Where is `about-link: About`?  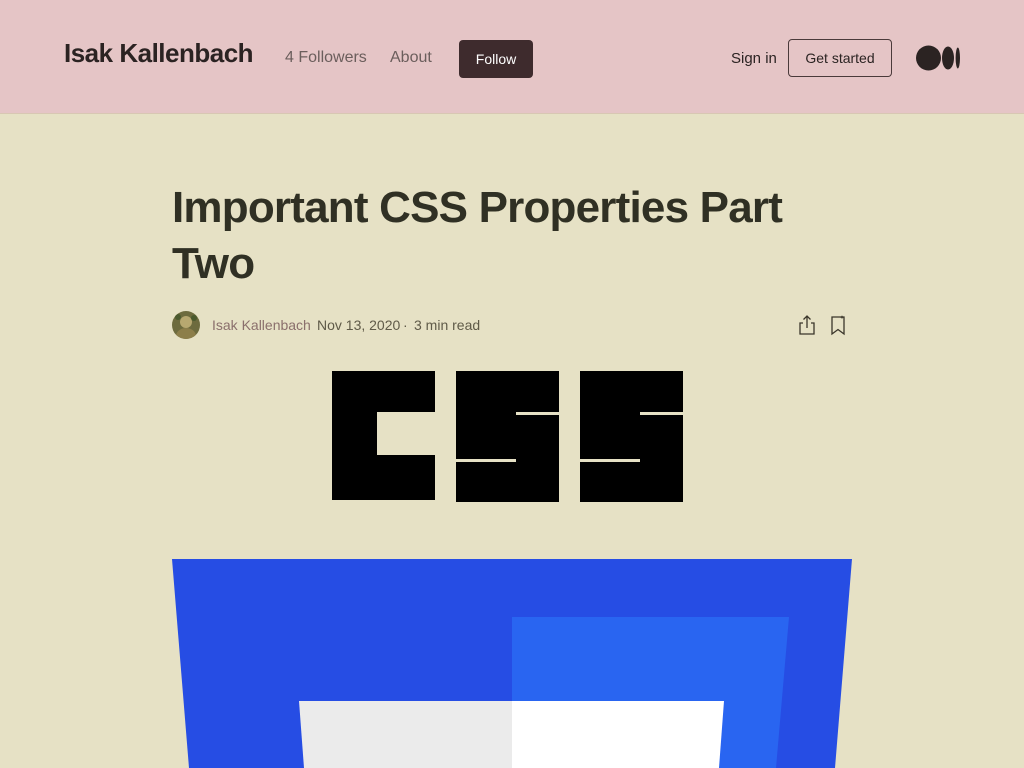 about-link: About is located at coordinates (411, 58).